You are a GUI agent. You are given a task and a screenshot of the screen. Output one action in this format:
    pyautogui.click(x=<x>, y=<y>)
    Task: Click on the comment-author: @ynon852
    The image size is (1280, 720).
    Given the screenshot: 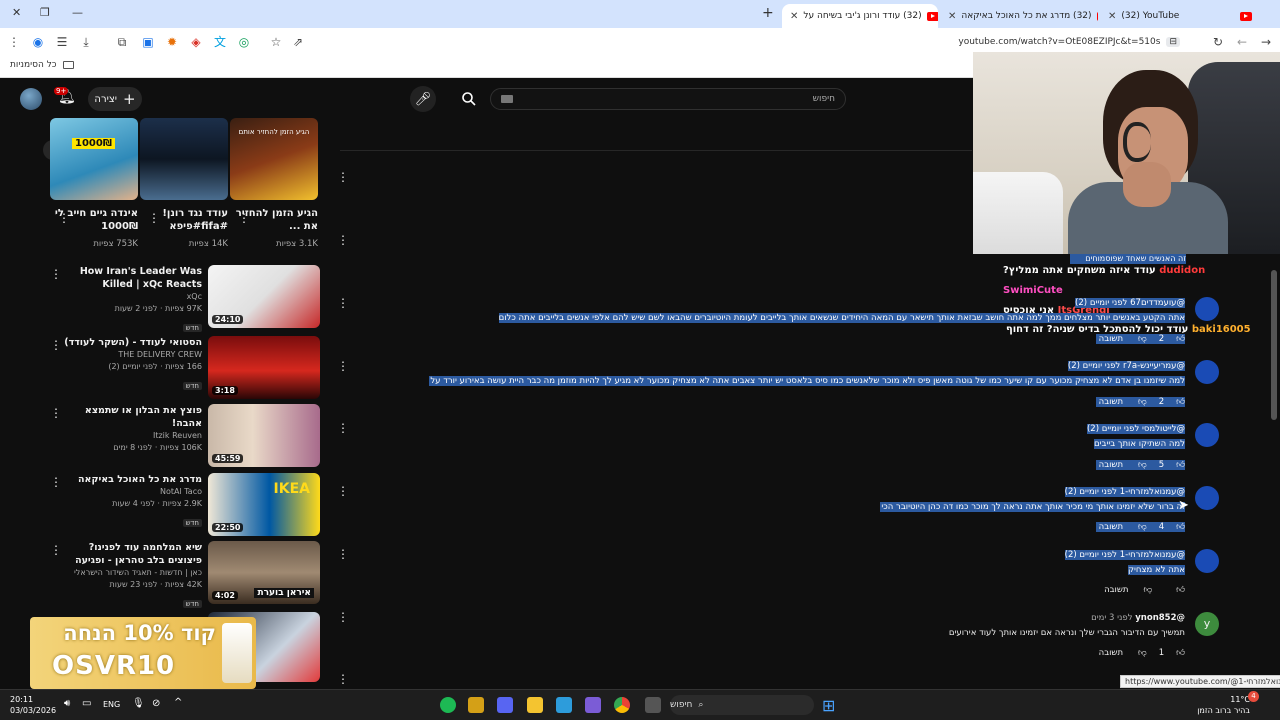 What is the action you would take?
    pyautogui.click(x=1160, y=618)
    